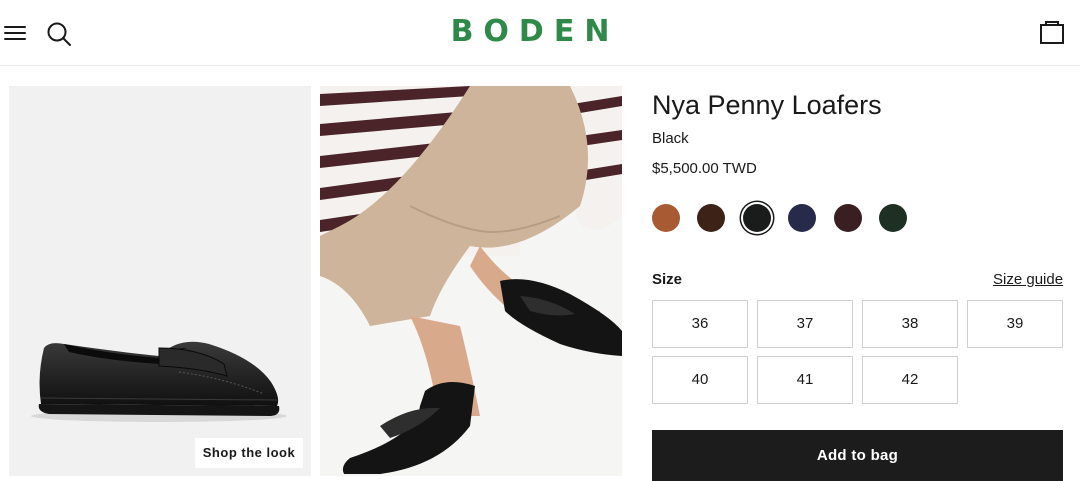  I want to click on size-option: 36, so click(700, 324).